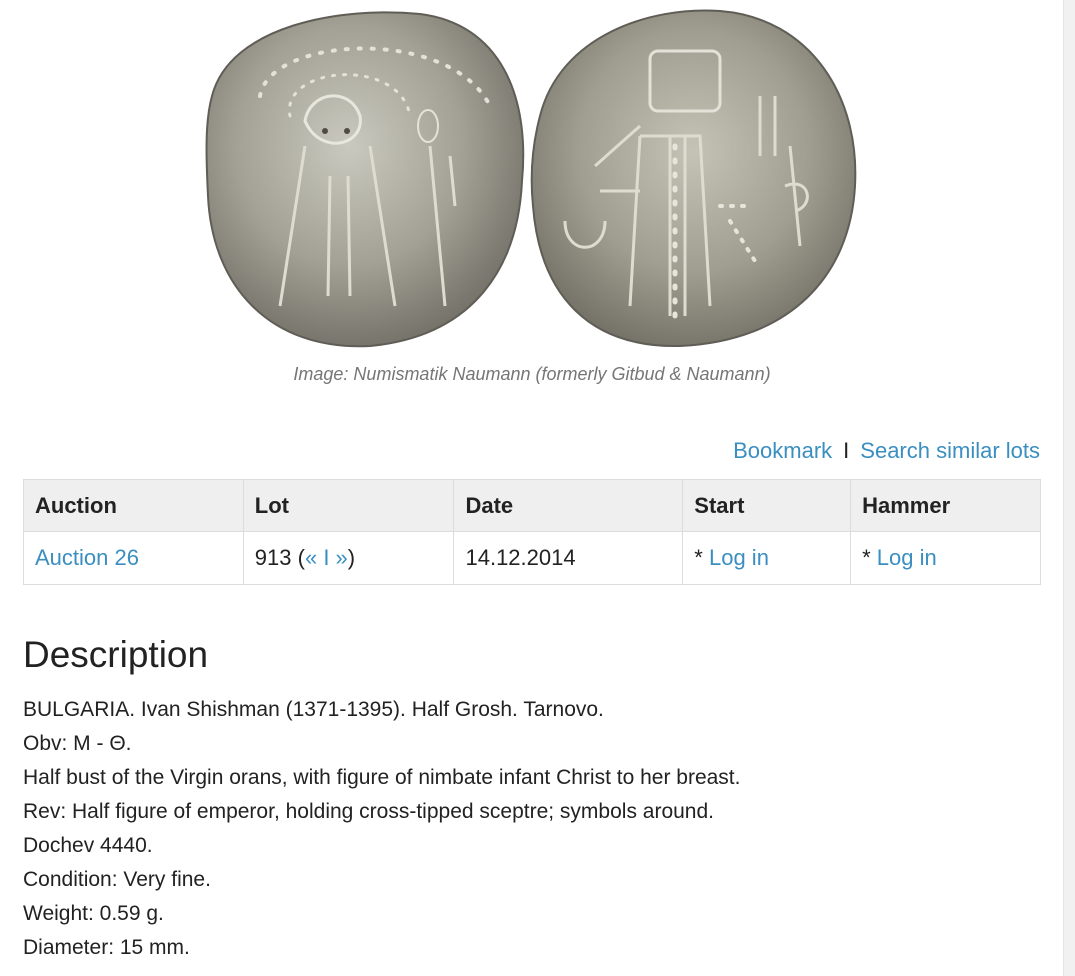 This screenshot has width=1075, height=976. What do you see at coordinates (767, 505) in the screenshot?
I see `column-header-start: Start` at bounding box center [767, 505].